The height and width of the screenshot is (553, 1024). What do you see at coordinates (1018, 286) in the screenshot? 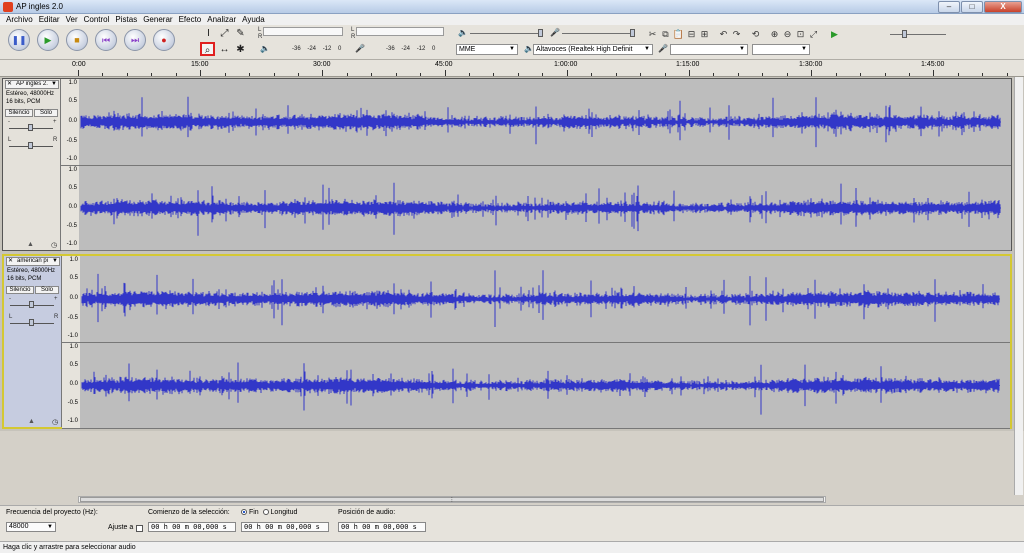
I see `vertical-scrollbar` at bounding box center [1018, 286].